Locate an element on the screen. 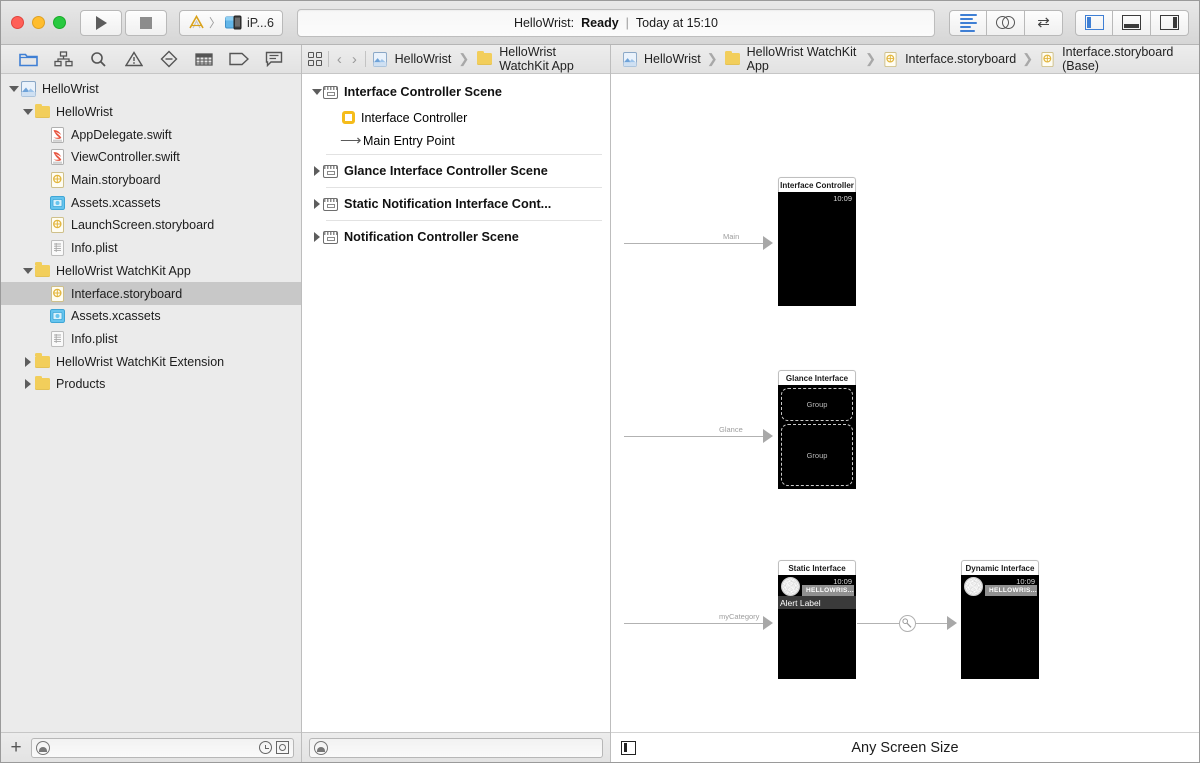 The width and height of the screenshot is (1200, 763). segue-badge is located at coordinates (907, 623).